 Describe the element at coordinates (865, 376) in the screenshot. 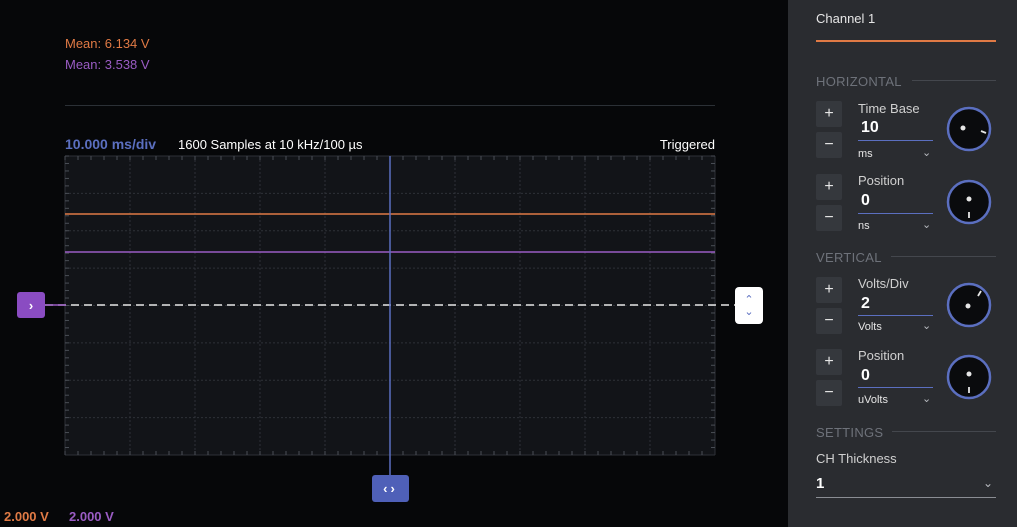

I see `v-position-input: 0` at that location.